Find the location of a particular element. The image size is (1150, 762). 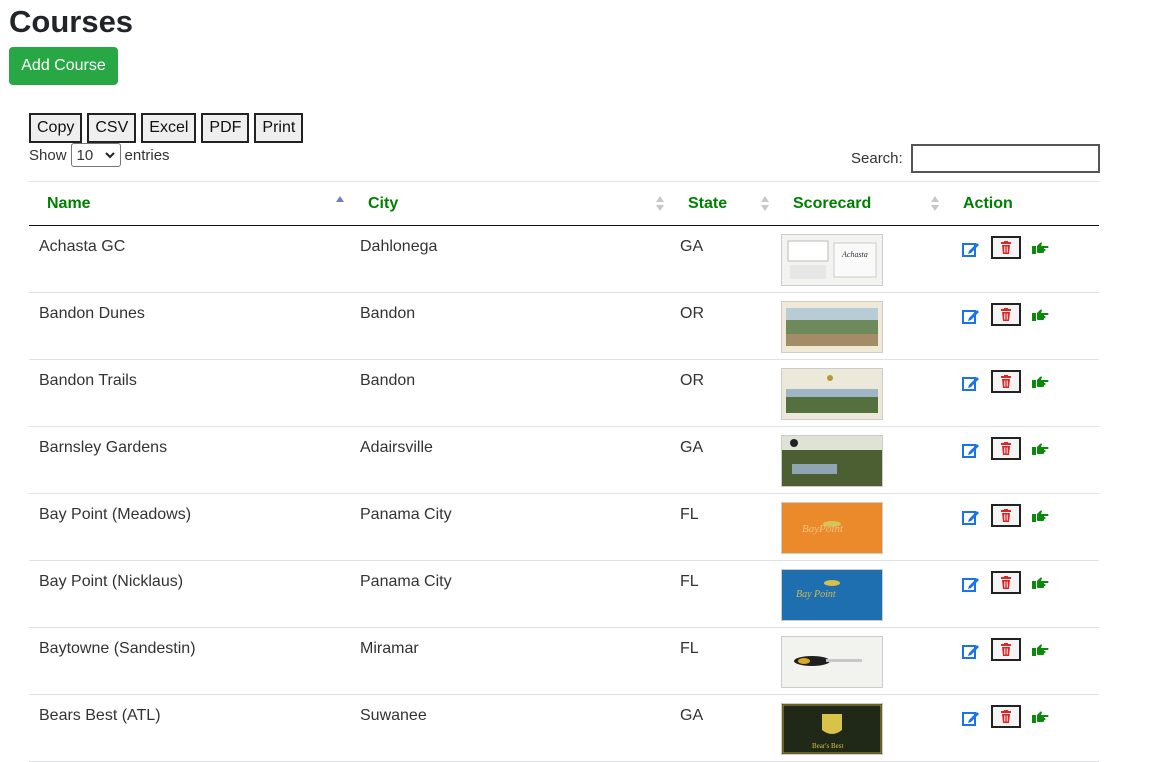

entries-length-control: Show 10 entries is located at coordinates (99, 155).